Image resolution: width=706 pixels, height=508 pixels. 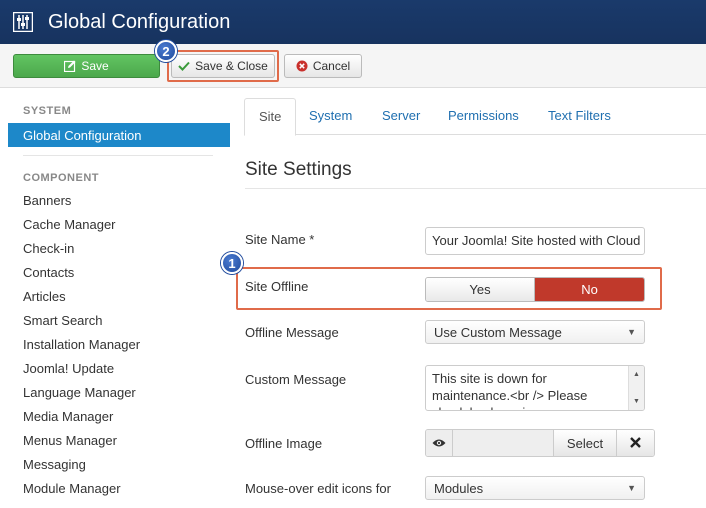 I want to click on sidebar-item-global-configuration: Global Configuration, so click(x=119, y=135).